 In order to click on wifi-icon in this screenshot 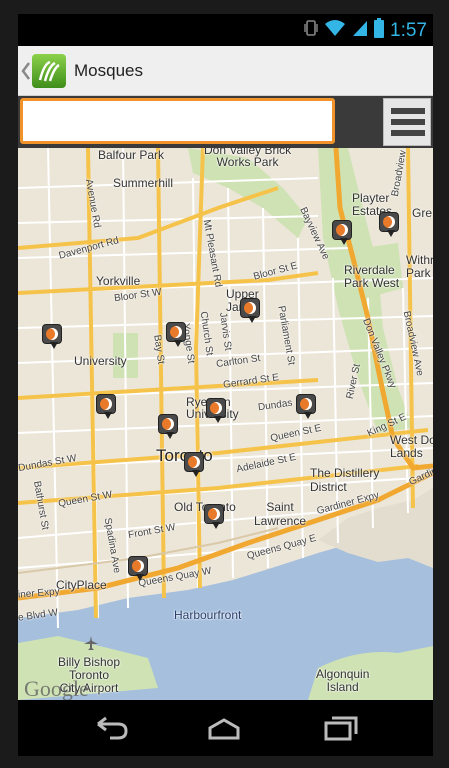, I will do `click(335, 30)`.